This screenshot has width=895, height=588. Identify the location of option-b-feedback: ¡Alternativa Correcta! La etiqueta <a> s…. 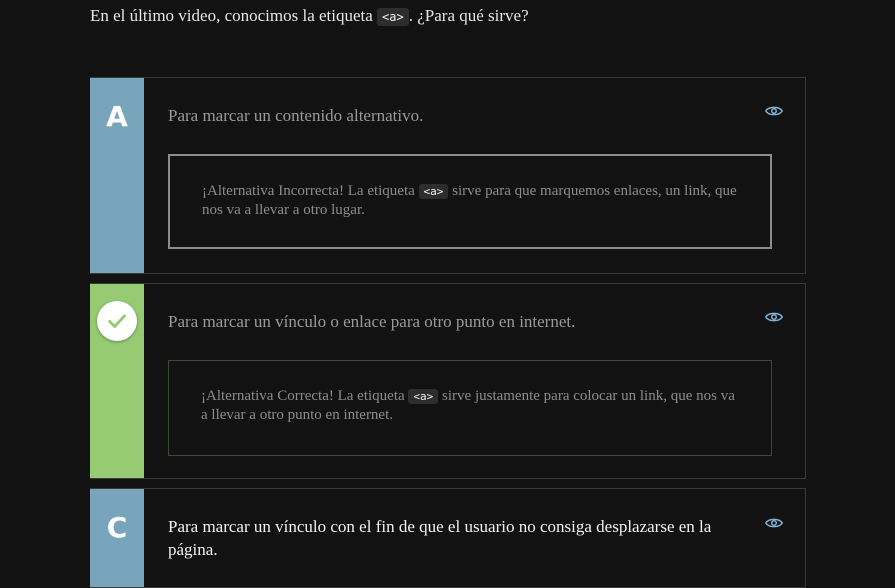
(470, 408).